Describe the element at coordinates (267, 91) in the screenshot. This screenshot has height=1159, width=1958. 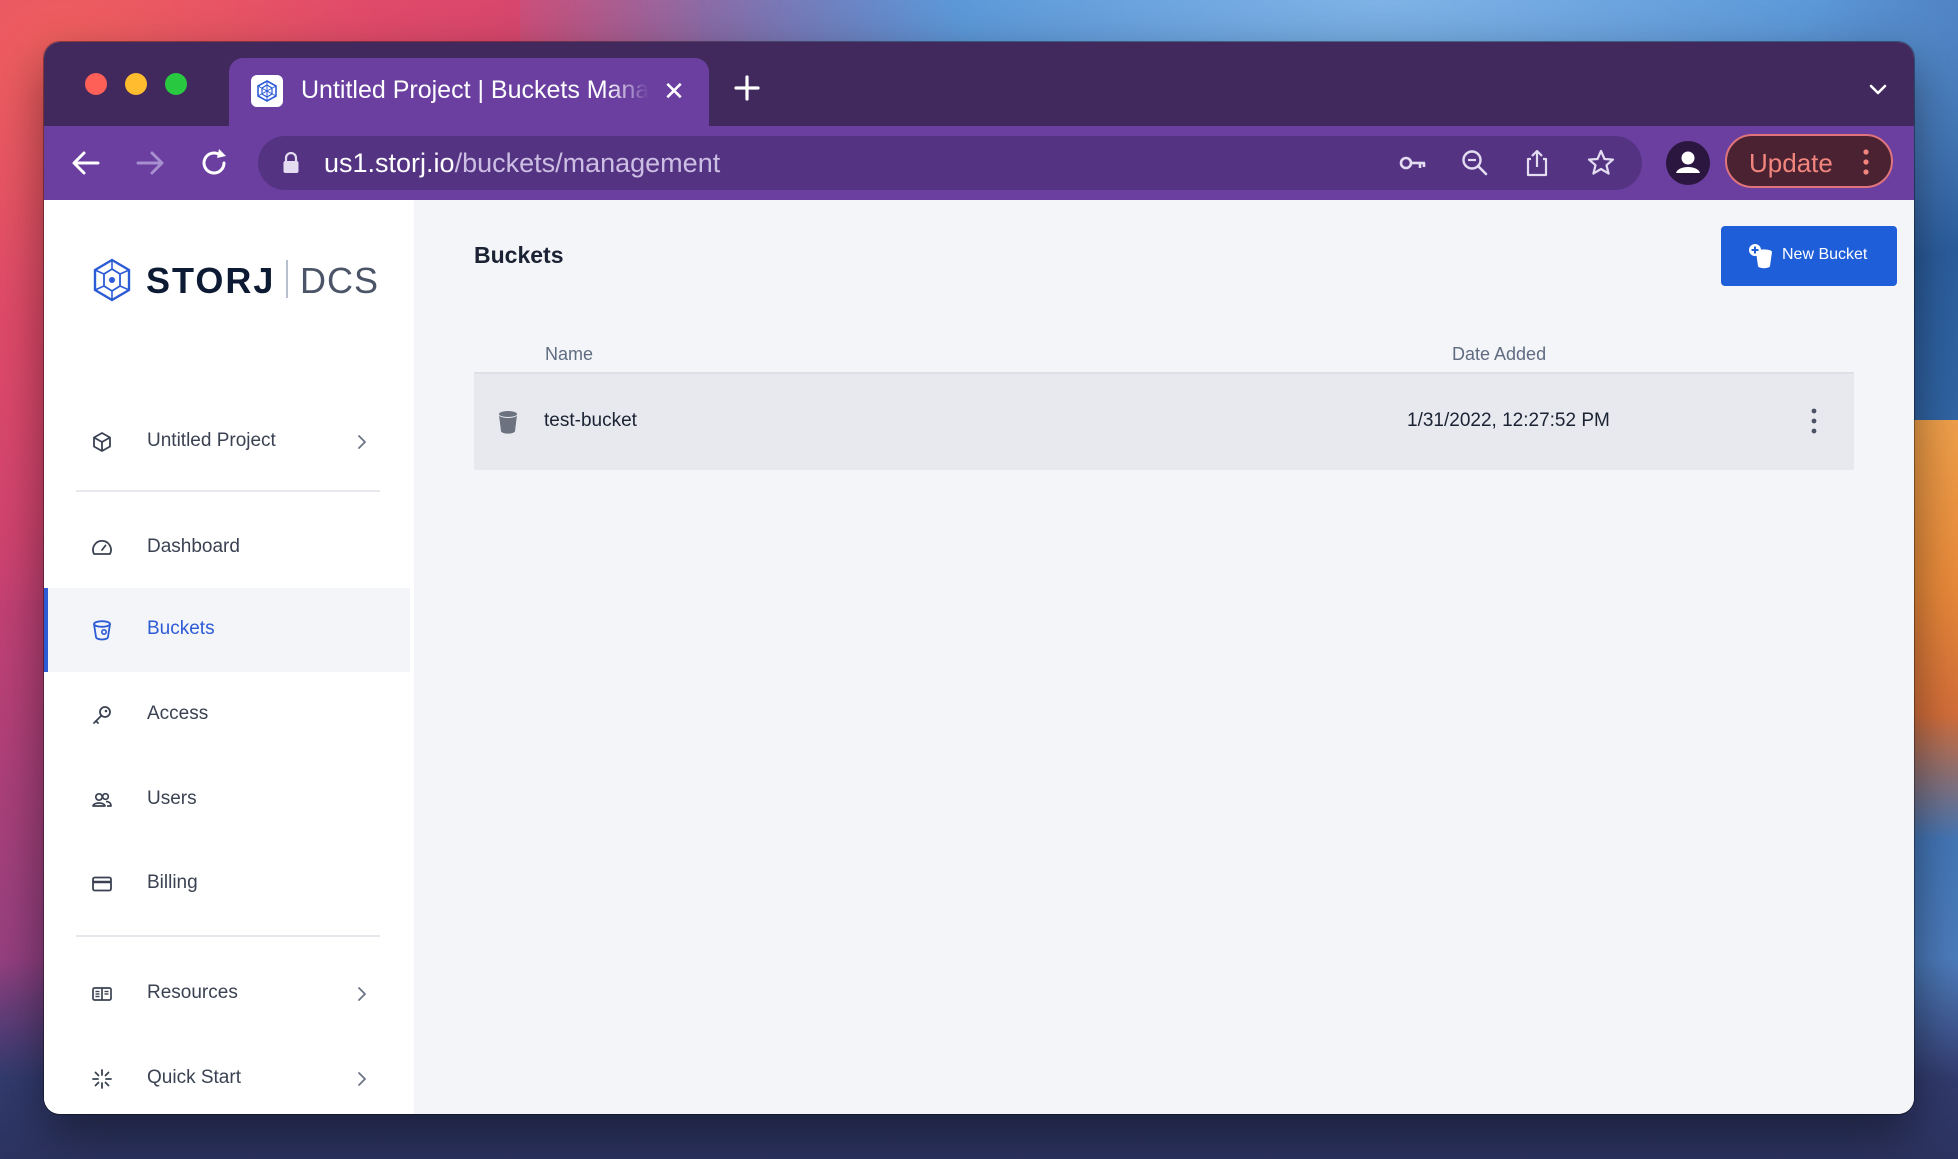
I see `storj-favicon-icon` at that location.